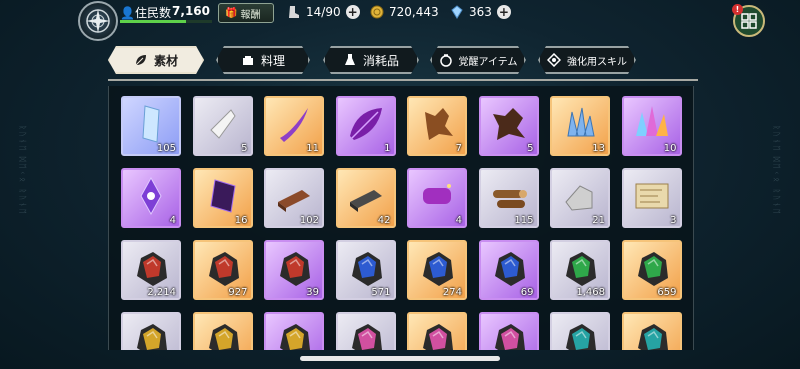 The width and height of the screenshot is (800, 369). Describe the element at coordinates (377, 12) in the screenshot. I see `gold-coin-icon` at that location.